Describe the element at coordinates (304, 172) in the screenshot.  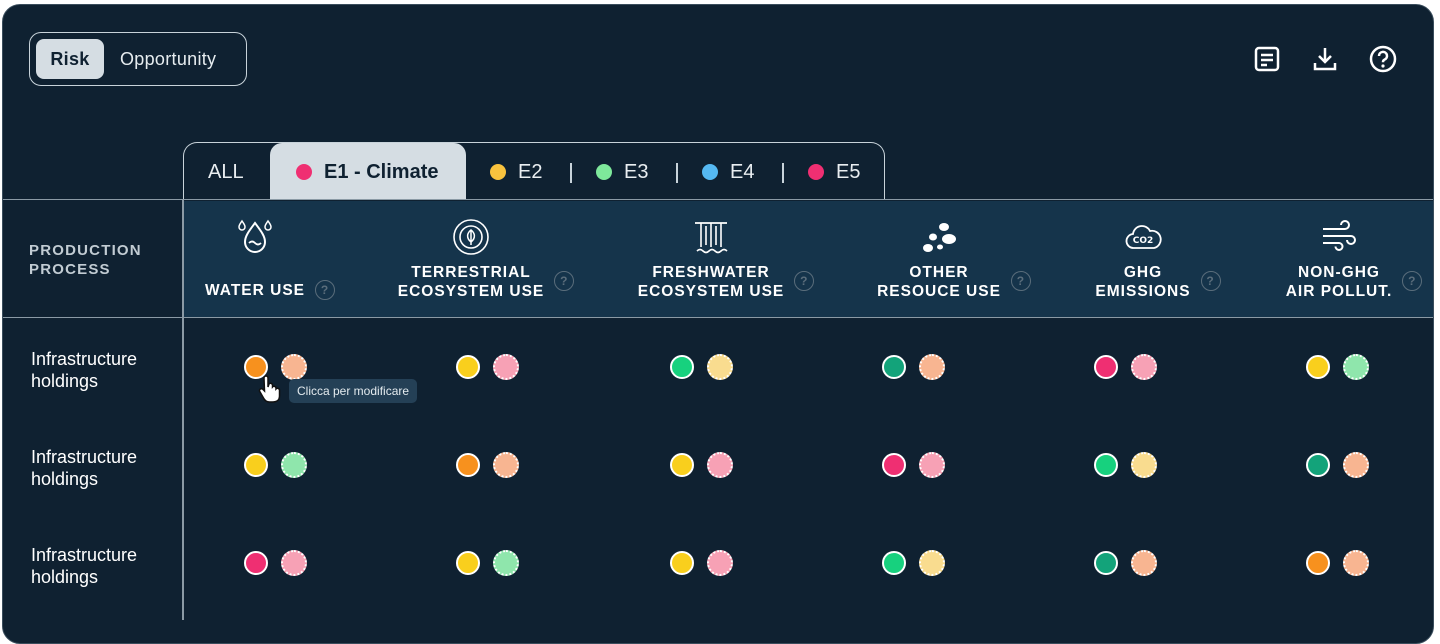
I see `e1-dot` at that location.